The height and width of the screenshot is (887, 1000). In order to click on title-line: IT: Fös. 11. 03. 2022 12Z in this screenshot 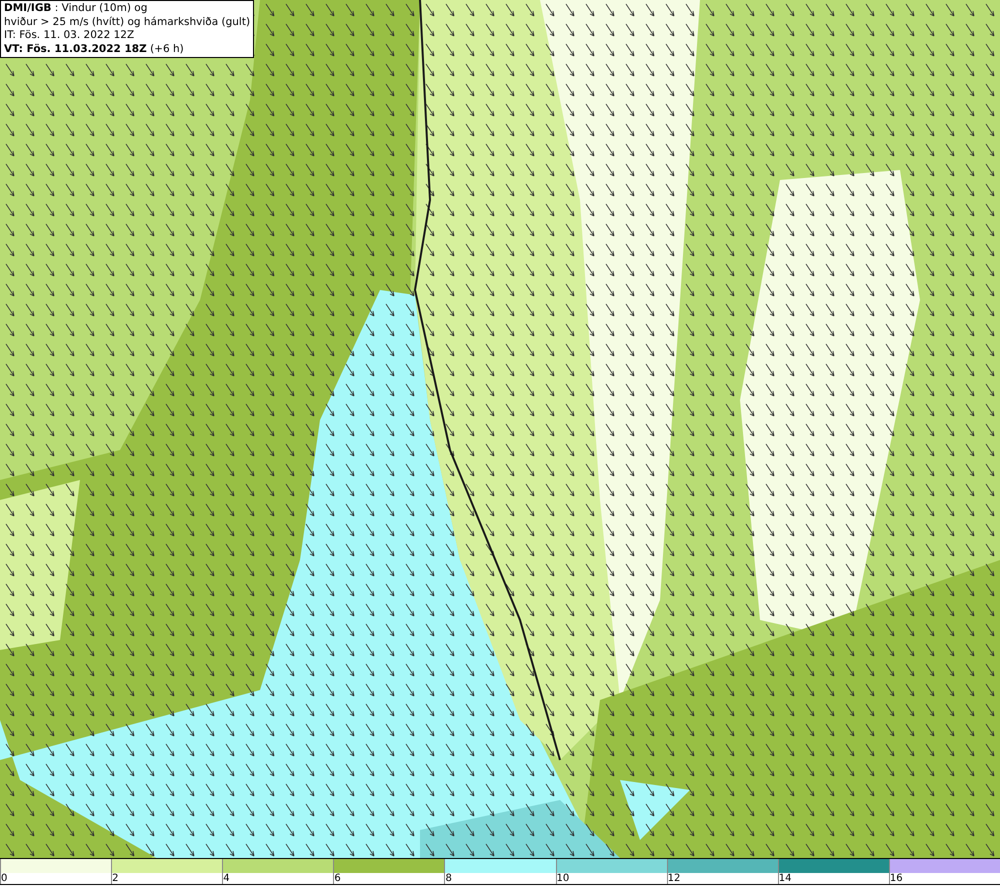, I will do `click(70, 35)`.